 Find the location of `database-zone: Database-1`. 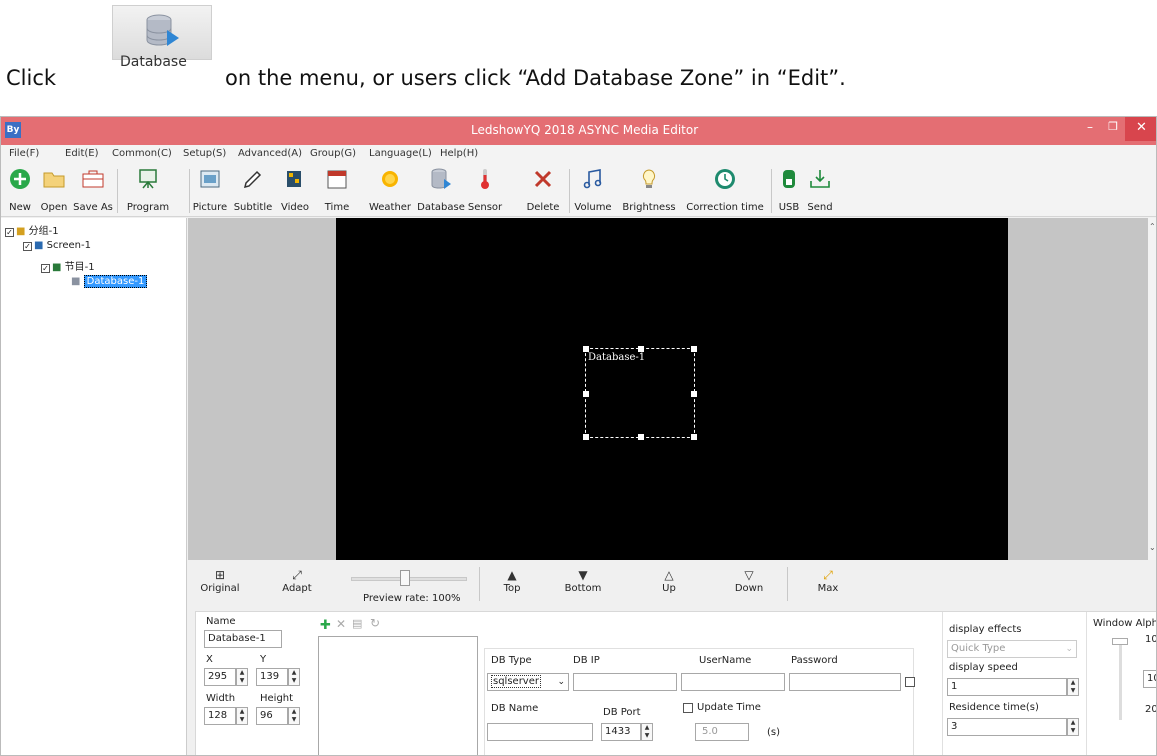

database-zone: Database-1 is located at coordinates (640, 393).